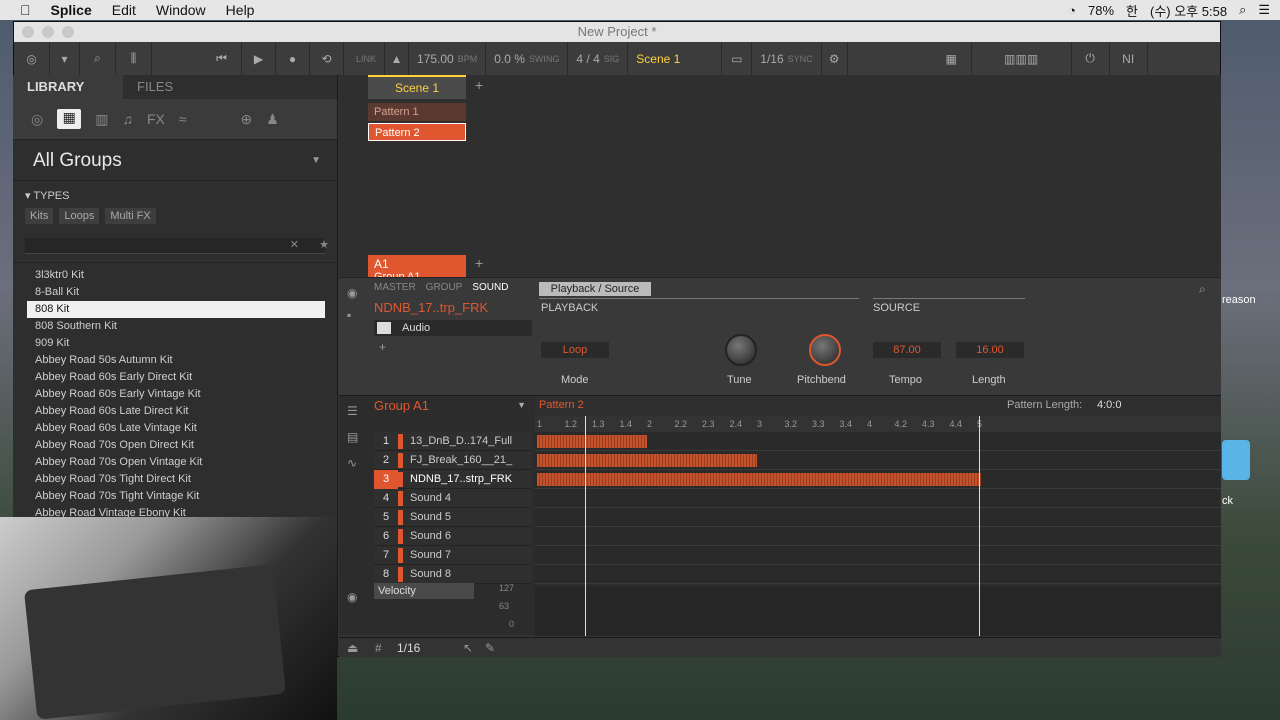 This screenshot has height=720, width=1280. I want to click on add-scene-icon: +, so click(479, 85).